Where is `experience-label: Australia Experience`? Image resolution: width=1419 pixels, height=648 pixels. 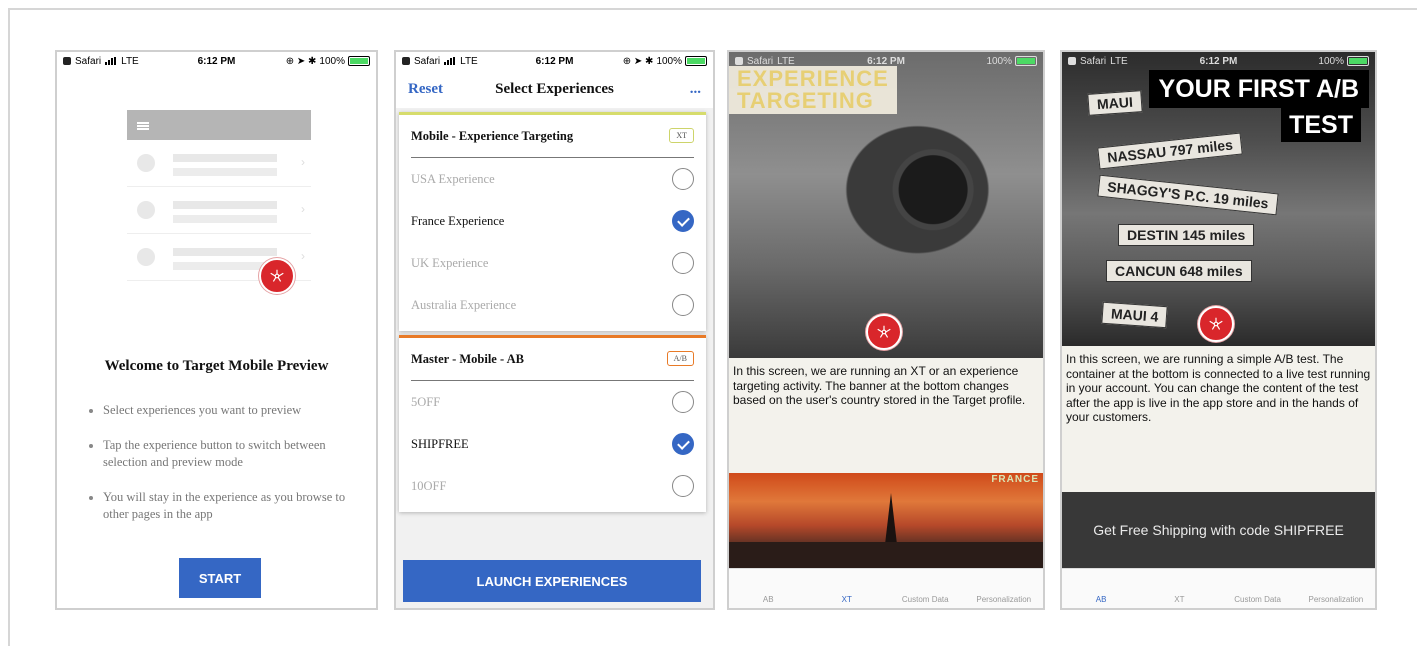
experience-label: Australia Experience is located at coordinates (464, 304).